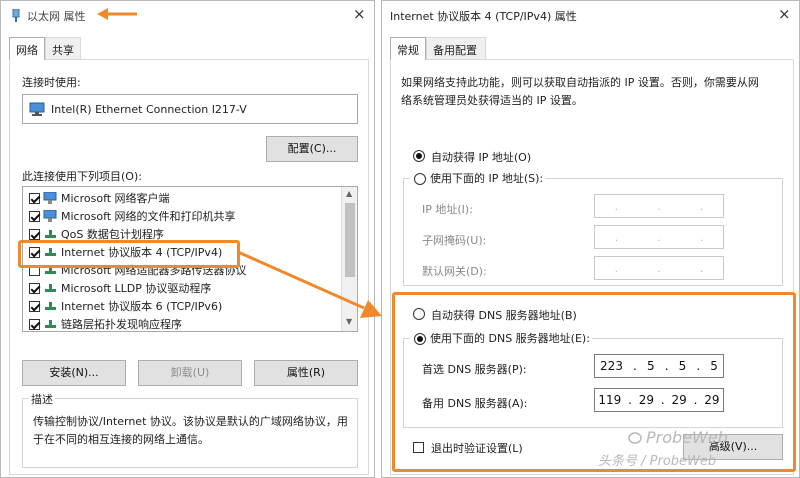  What do you see at coordinates (56, 16) in the screenshot?
I see `window-title: 以太网 属性` at bounding box center [56, 16].